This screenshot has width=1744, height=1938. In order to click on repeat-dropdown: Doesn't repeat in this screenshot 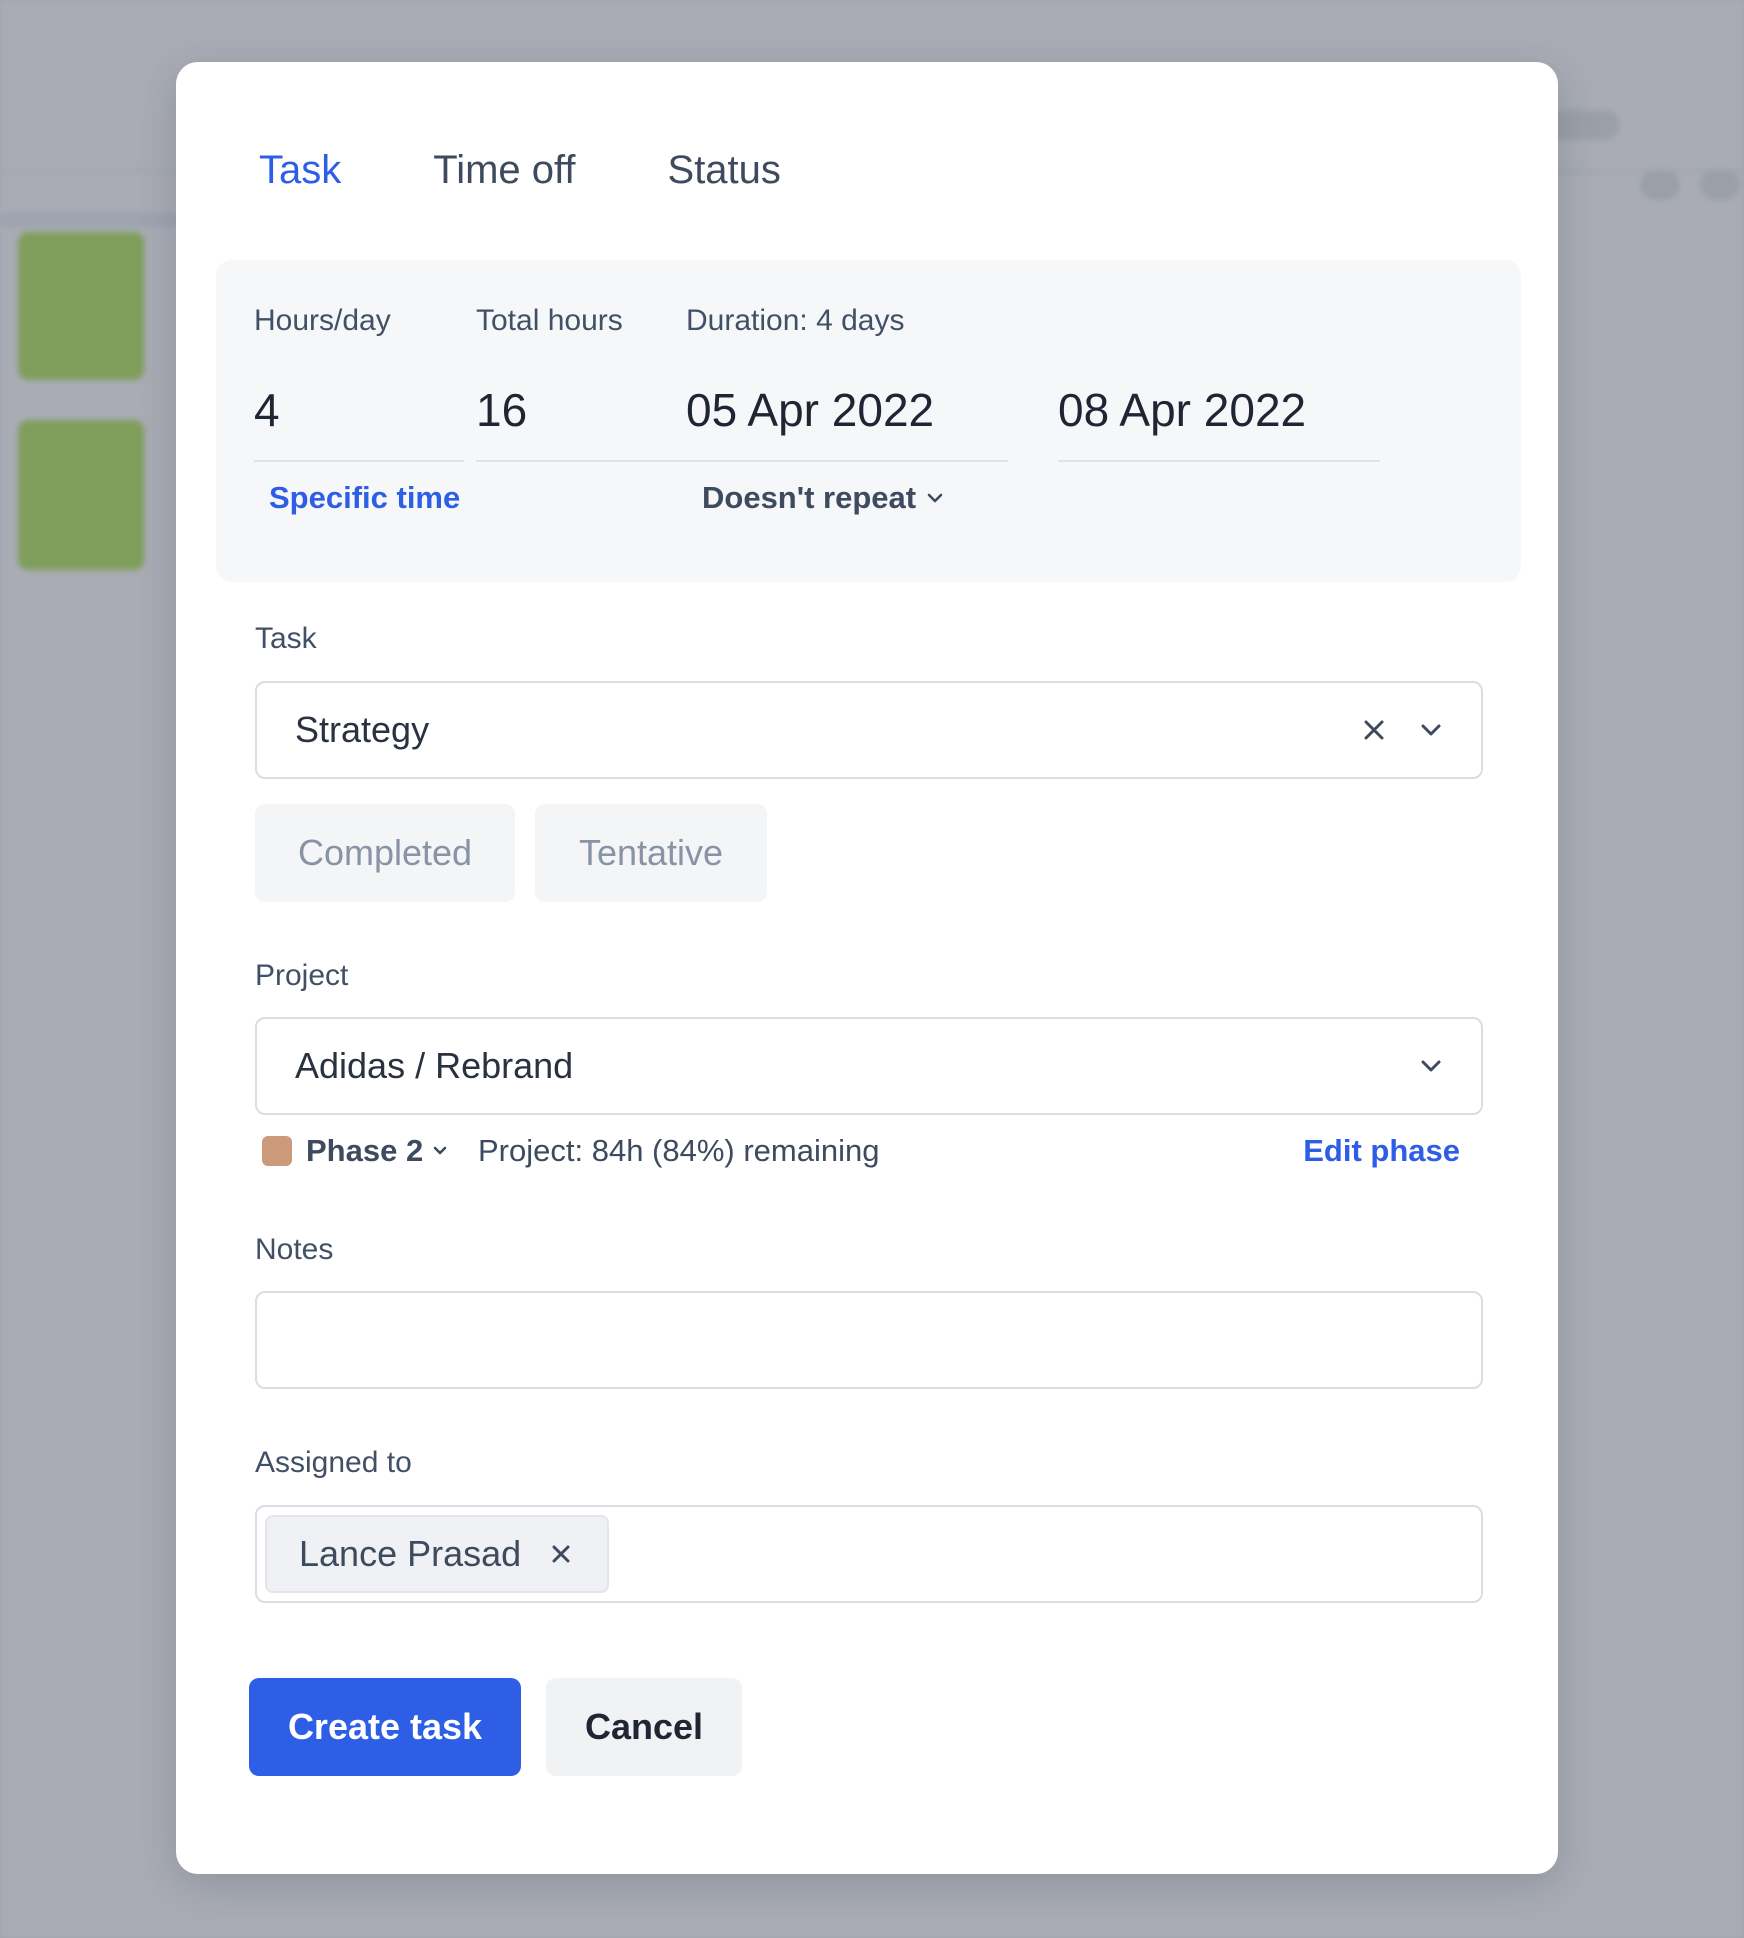, I will do `click(823, 498)`.